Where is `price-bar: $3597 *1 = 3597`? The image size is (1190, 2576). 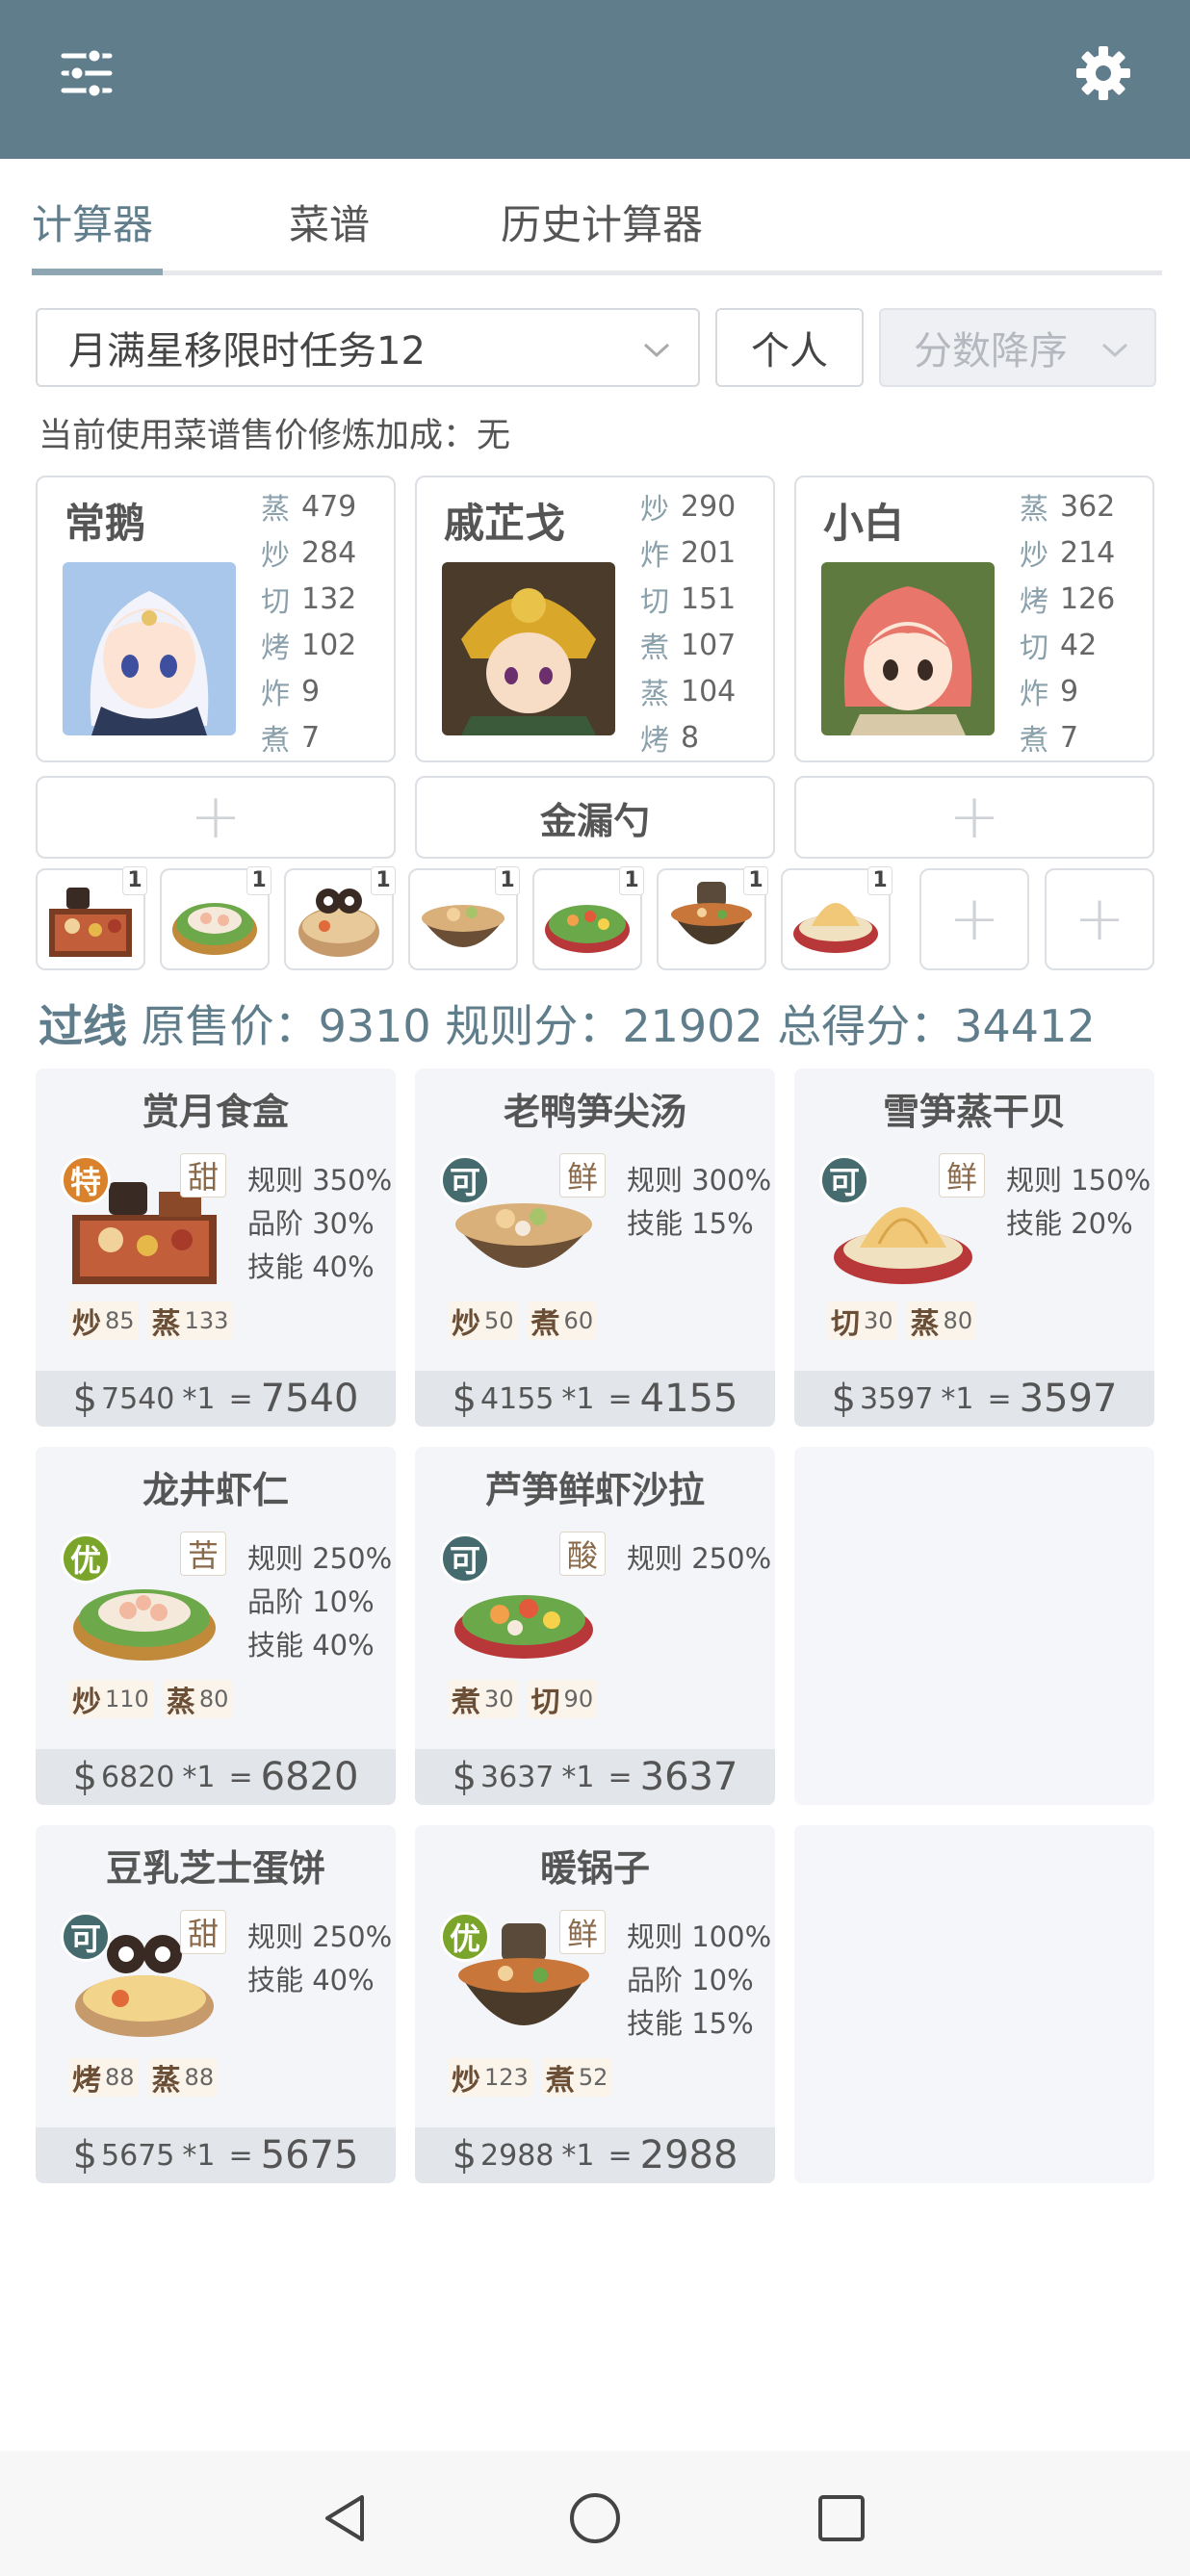 price-bar: $3597 *1 = 3597 is located at coordinates (974, 1399).